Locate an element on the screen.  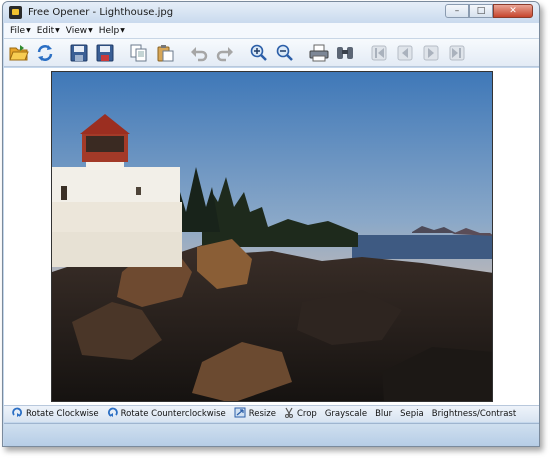
app-icon is located at coordinates (15, 12).